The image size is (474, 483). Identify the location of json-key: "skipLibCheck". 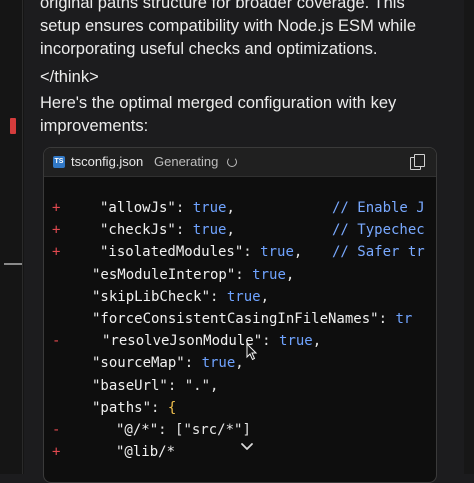
(151, 296).